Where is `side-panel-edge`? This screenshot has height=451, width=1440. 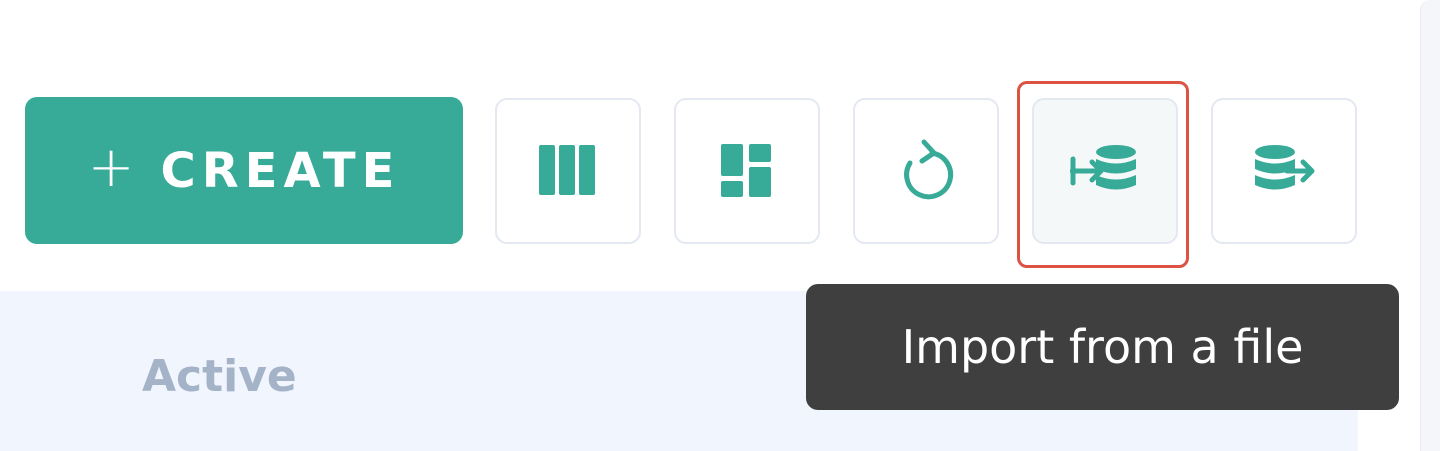
side-panel-edge is located at coordinates (1430, 225).